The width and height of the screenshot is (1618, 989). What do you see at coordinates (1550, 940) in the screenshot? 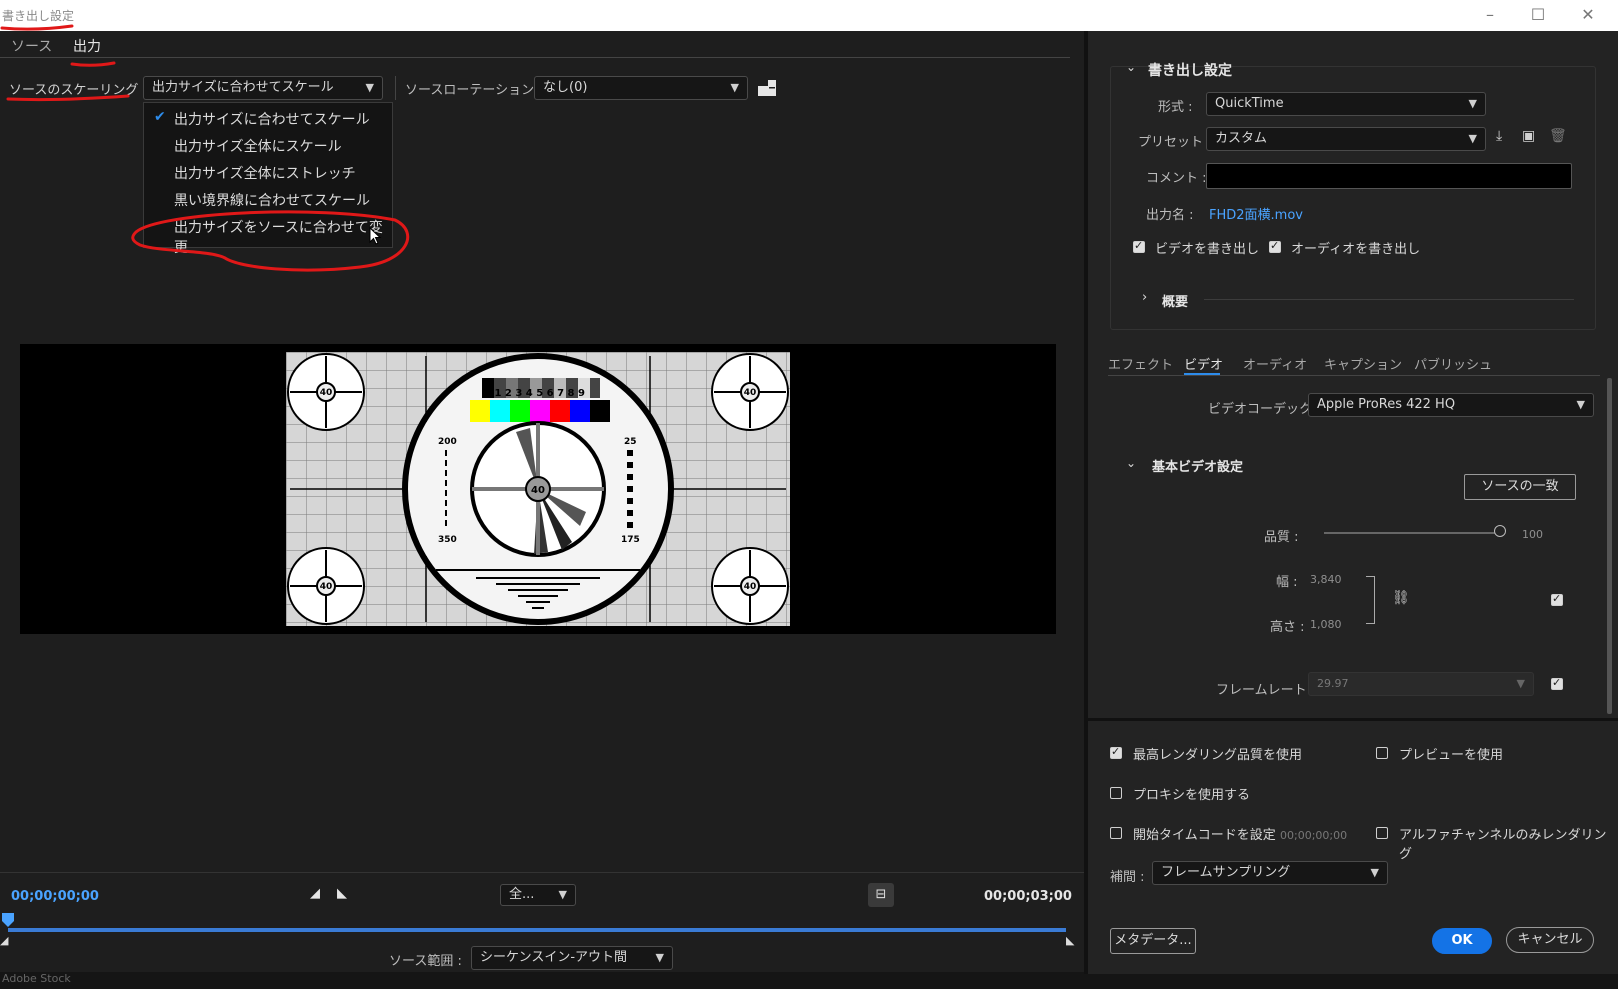
I see `cancel-button: キャンセル` at bounding box center [1550, 940].